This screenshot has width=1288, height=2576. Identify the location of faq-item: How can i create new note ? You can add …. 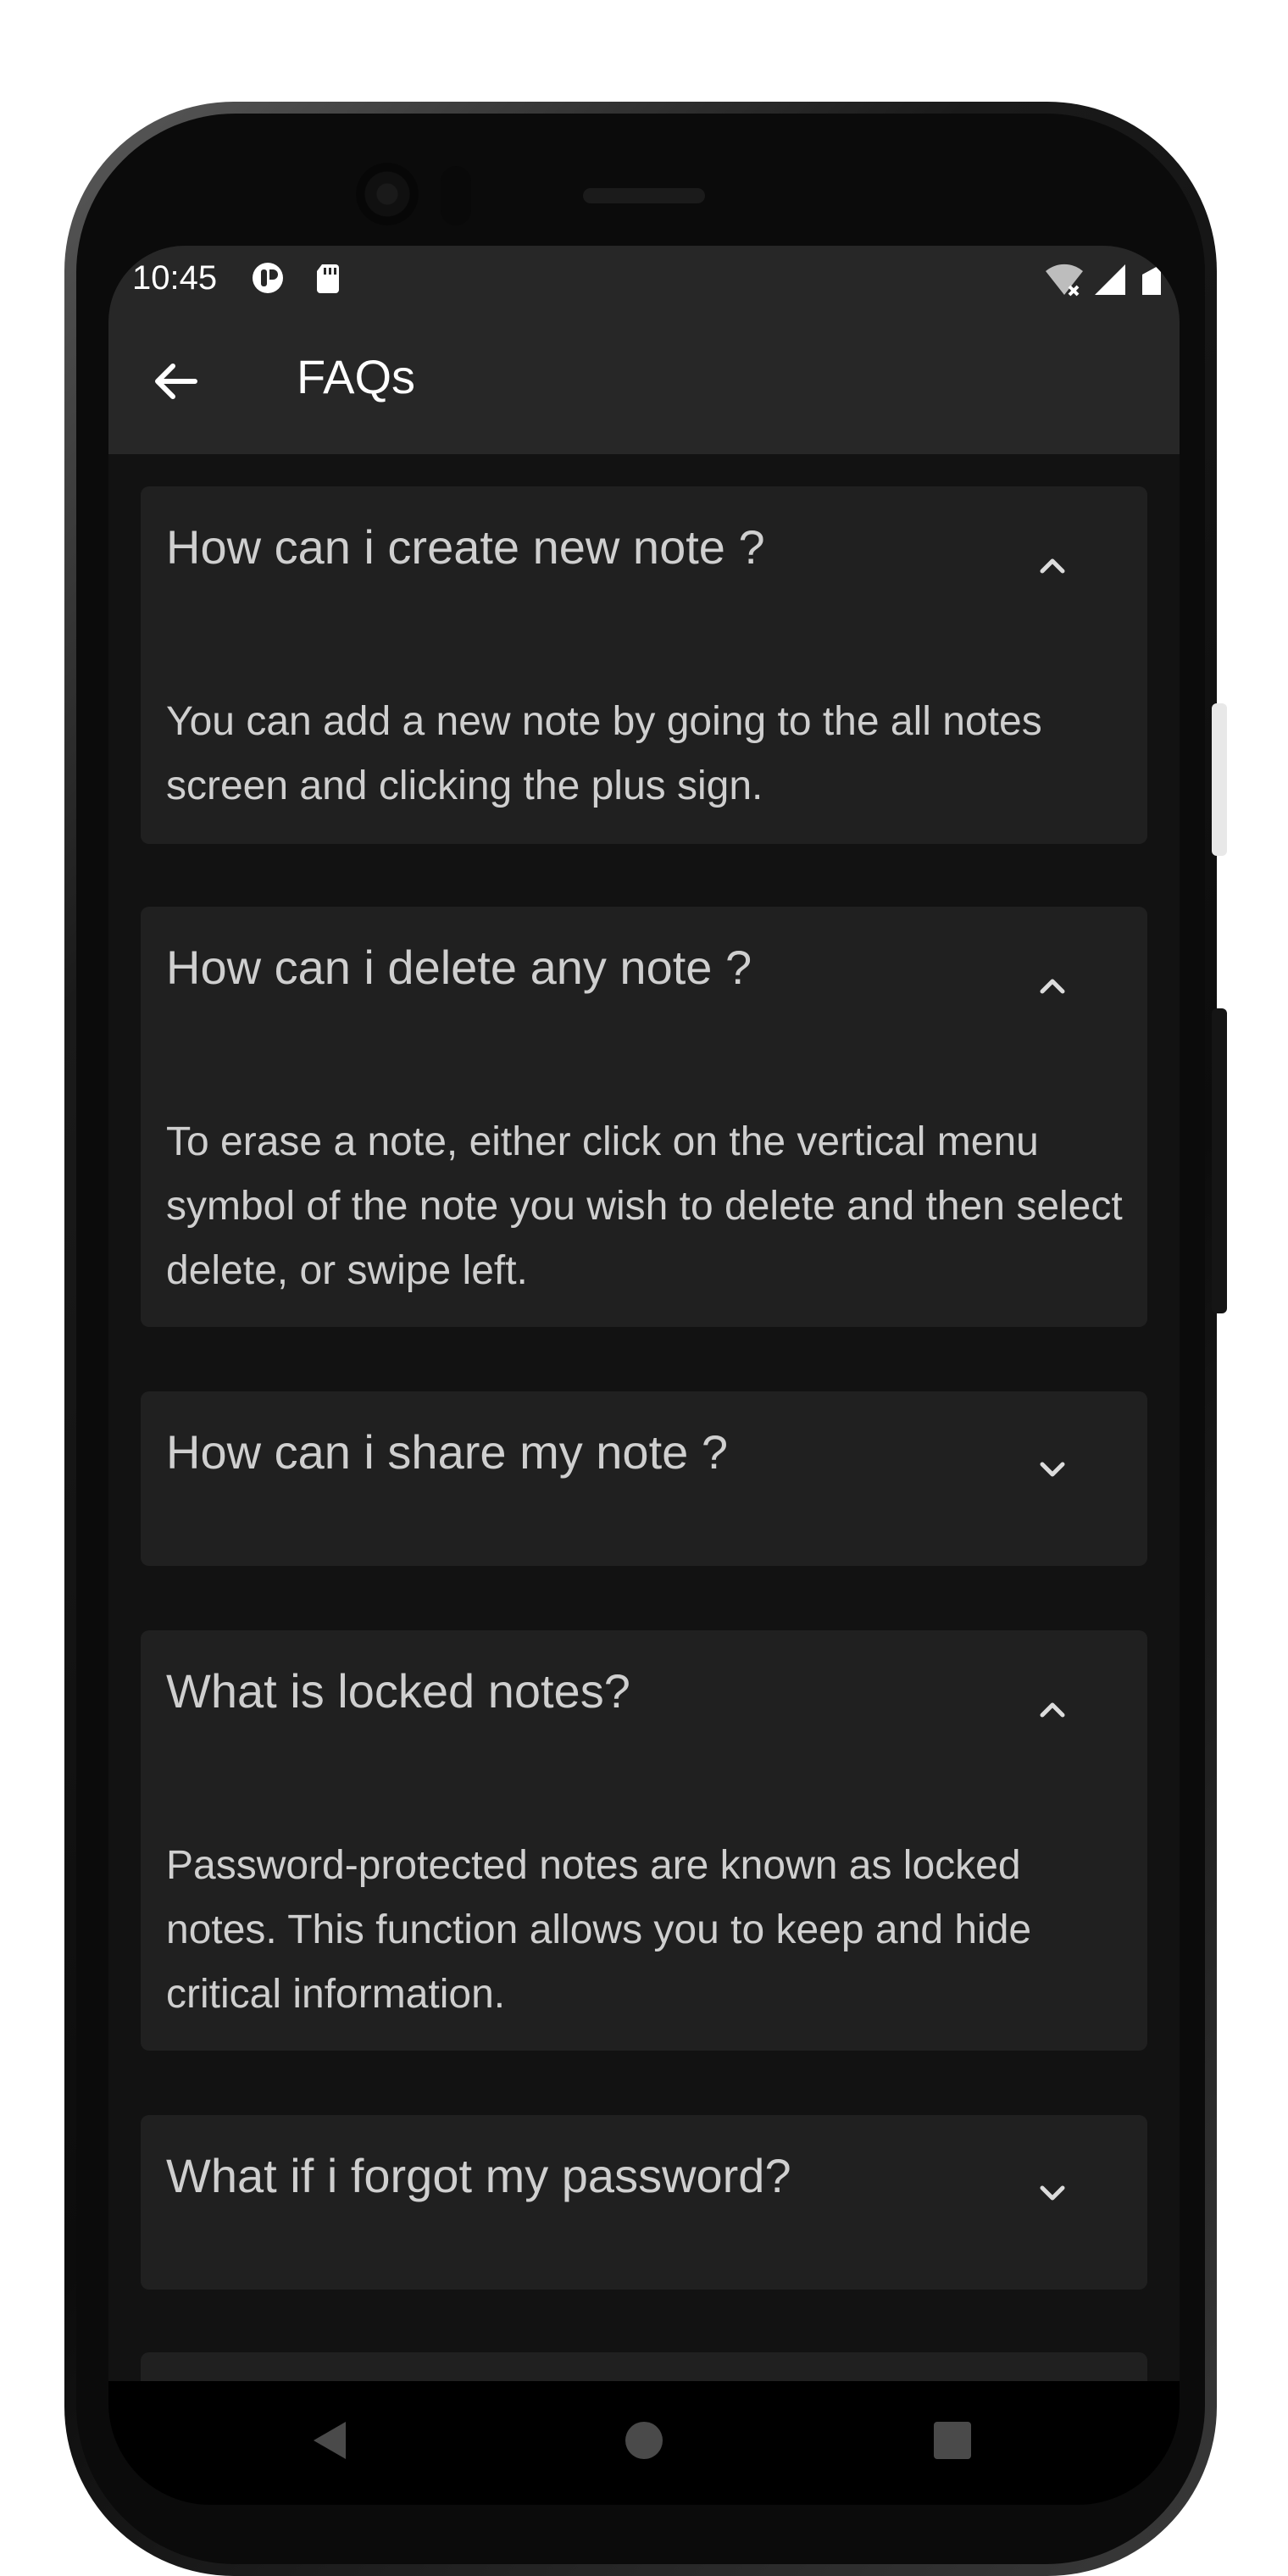
(644, 665).